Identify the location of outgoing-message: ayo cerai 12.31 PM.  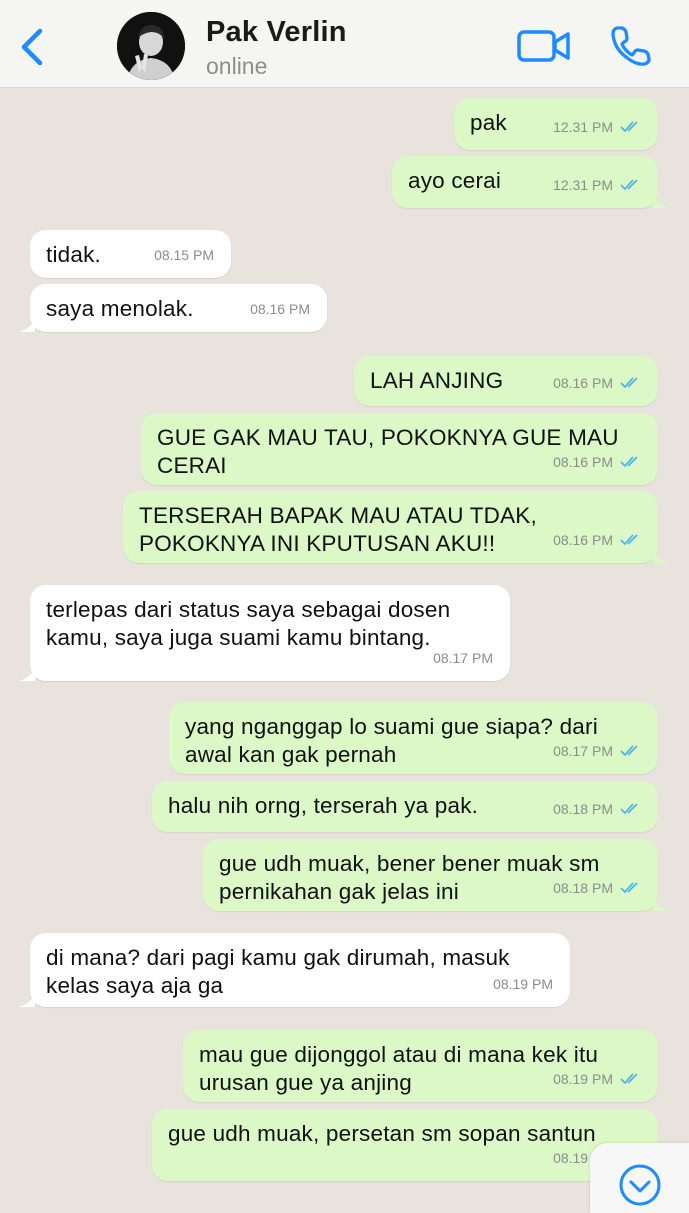
(530, 182).